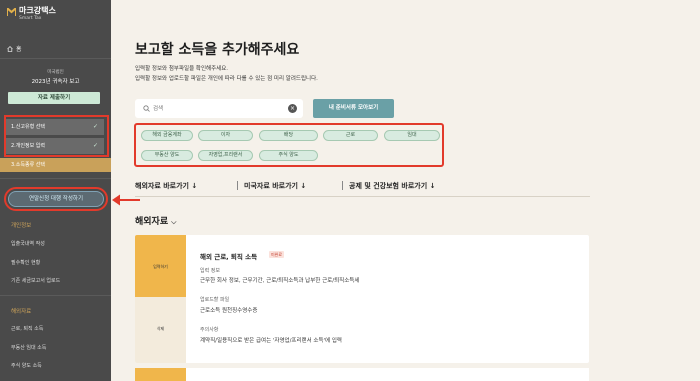 This screenshot has width=700, height=381. What do you see at coordinates (275, 186) in the screenshot?
I see `quick-link-us: 미국자료 바로가기 ↓` at bounding box center [275, 186].